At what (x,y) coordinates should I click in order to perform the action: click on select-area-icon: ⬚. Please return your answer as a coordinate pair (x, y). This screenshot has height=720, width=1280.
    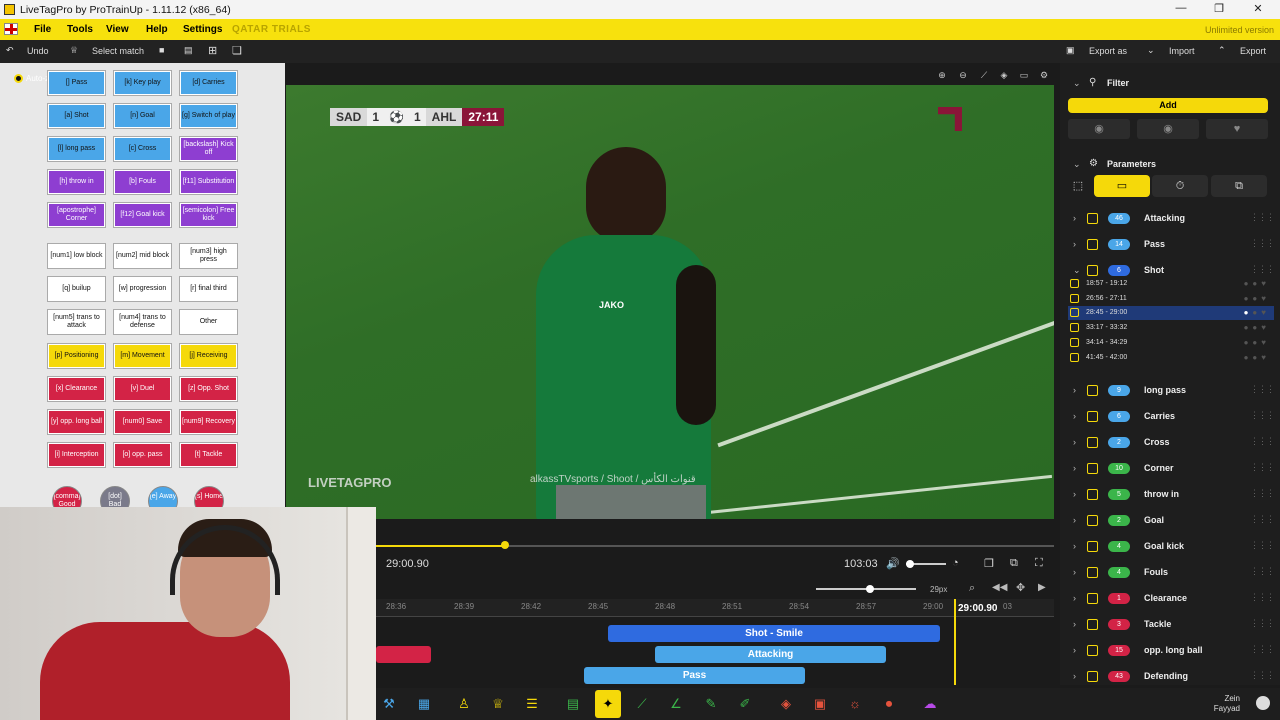
    Looking at the image, I should click on (1078, 186).